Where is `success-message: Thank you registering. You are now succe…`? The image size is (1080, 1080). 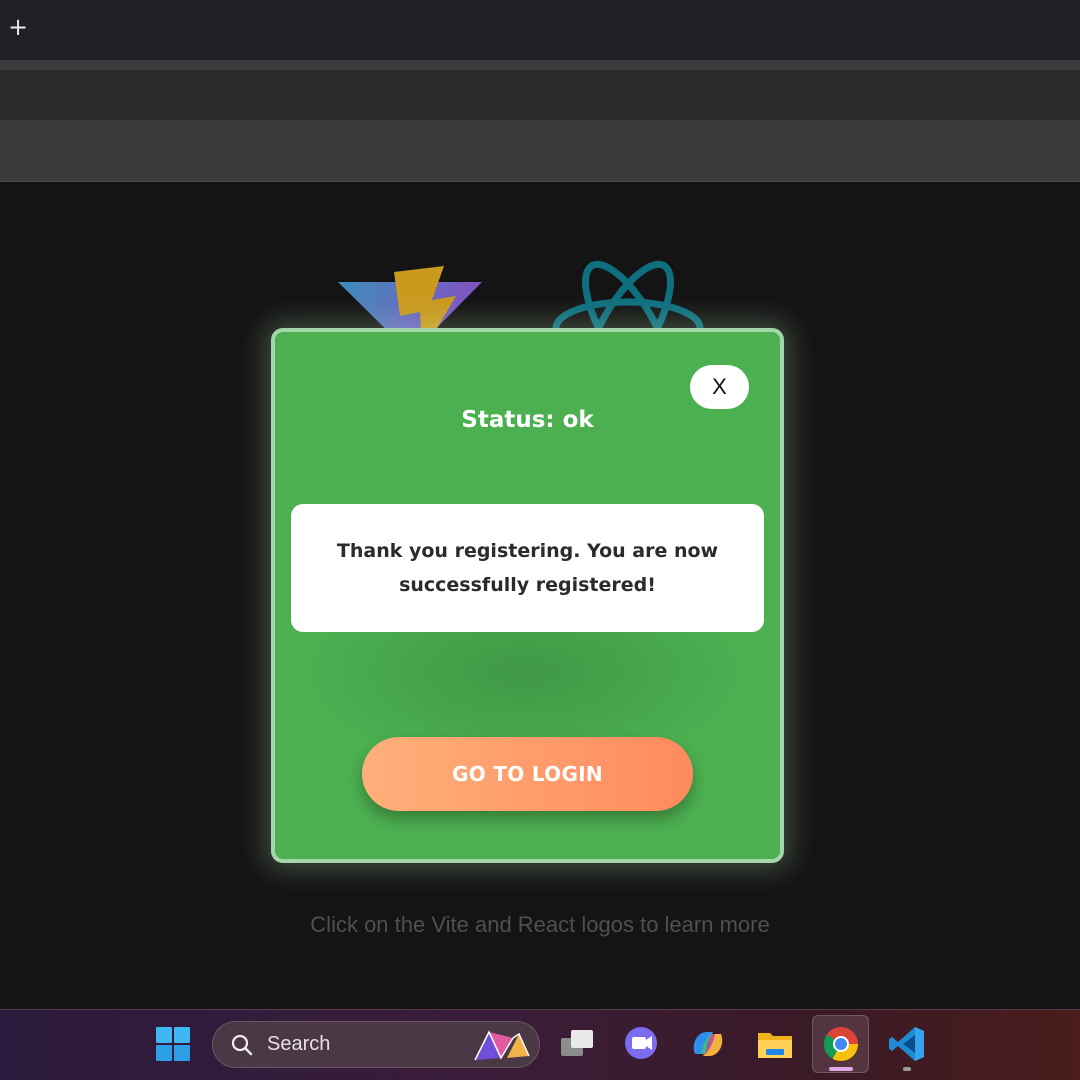 success-message: Thank you registering. You are now succe… is located at coordinates (527, 568).